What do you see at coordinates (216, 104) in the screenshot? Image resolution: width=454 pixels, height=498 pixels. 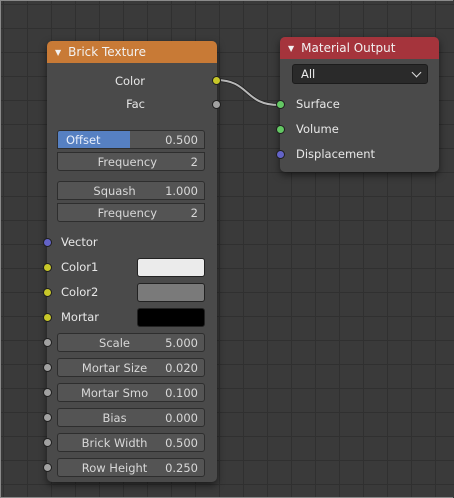 I see `output-fac-socket` at bounding box center [216, 104].